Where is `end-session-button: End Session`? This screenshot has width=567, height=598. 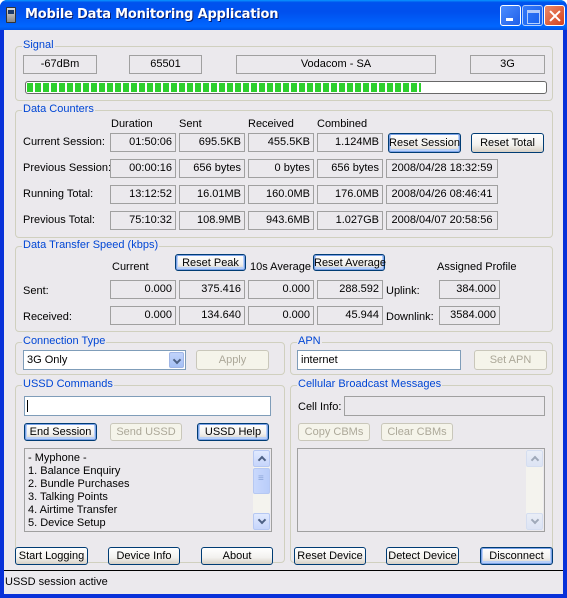 end-session-button: End Session is located at coordinates (60, 432).